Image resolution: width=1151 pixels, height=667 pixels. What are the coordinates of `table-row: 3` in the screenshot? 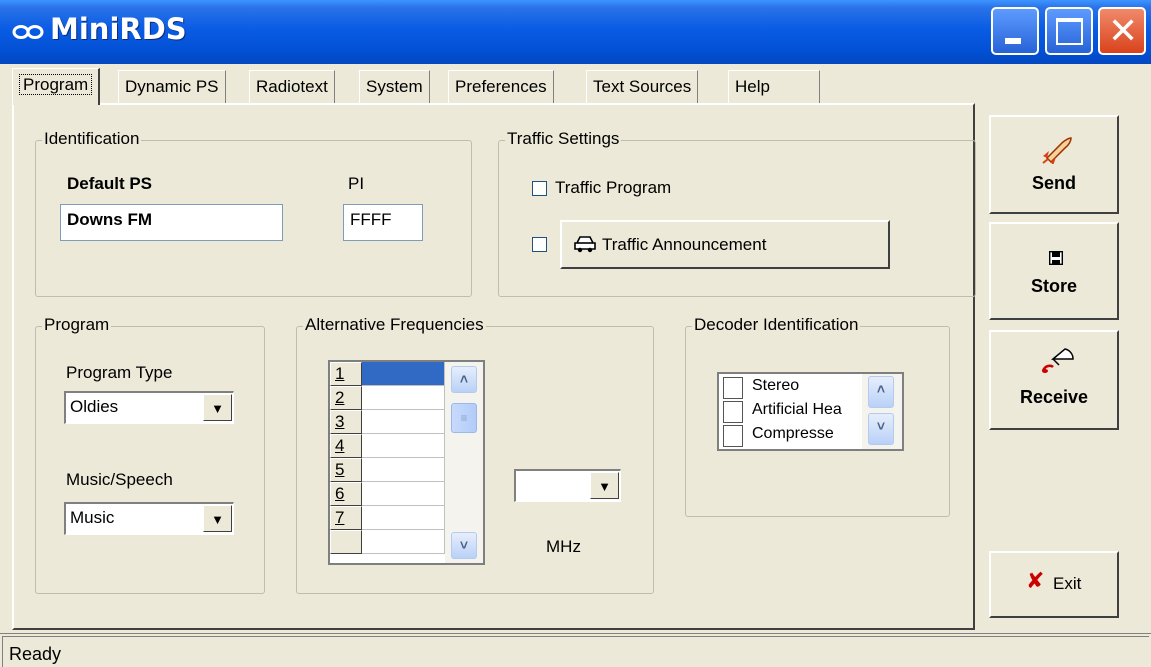 It's located at (387, 422).